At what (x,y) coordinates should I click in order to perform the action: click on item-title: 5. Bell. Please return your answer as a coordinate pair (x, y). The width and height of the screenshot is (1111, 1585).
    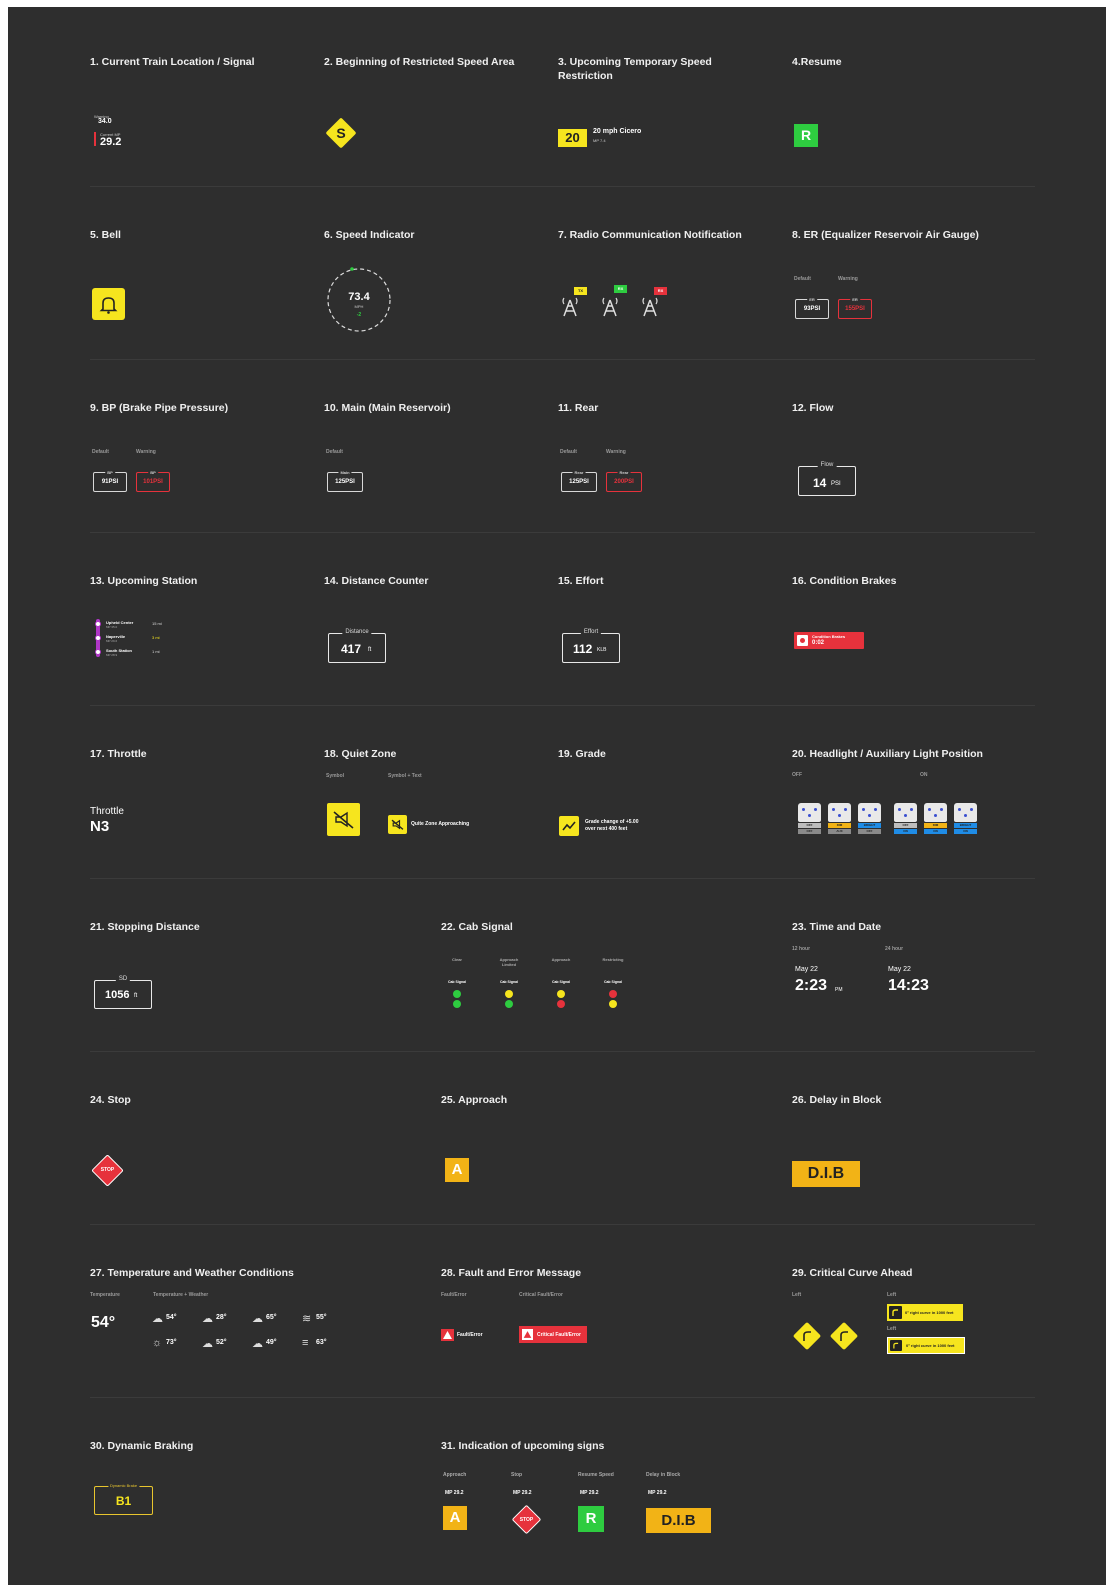
    Looking at the image, I should click on (105, 235).